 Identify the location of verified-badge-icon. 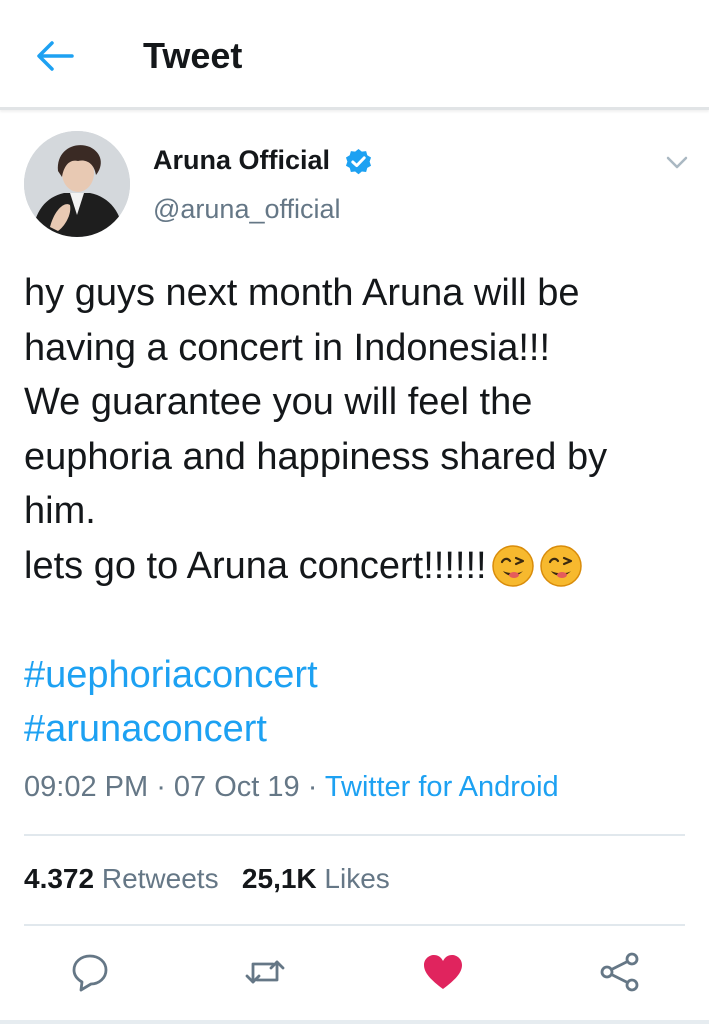
(358, 161).